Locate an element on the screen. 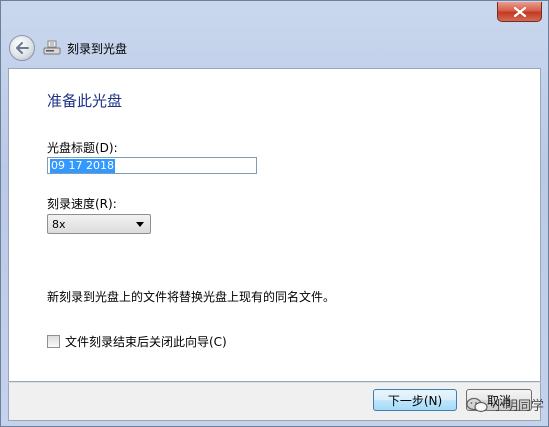 The height and width of the screenshot is (427, 549). next-button: 下一步(N) is located at coordinates (415, 400).